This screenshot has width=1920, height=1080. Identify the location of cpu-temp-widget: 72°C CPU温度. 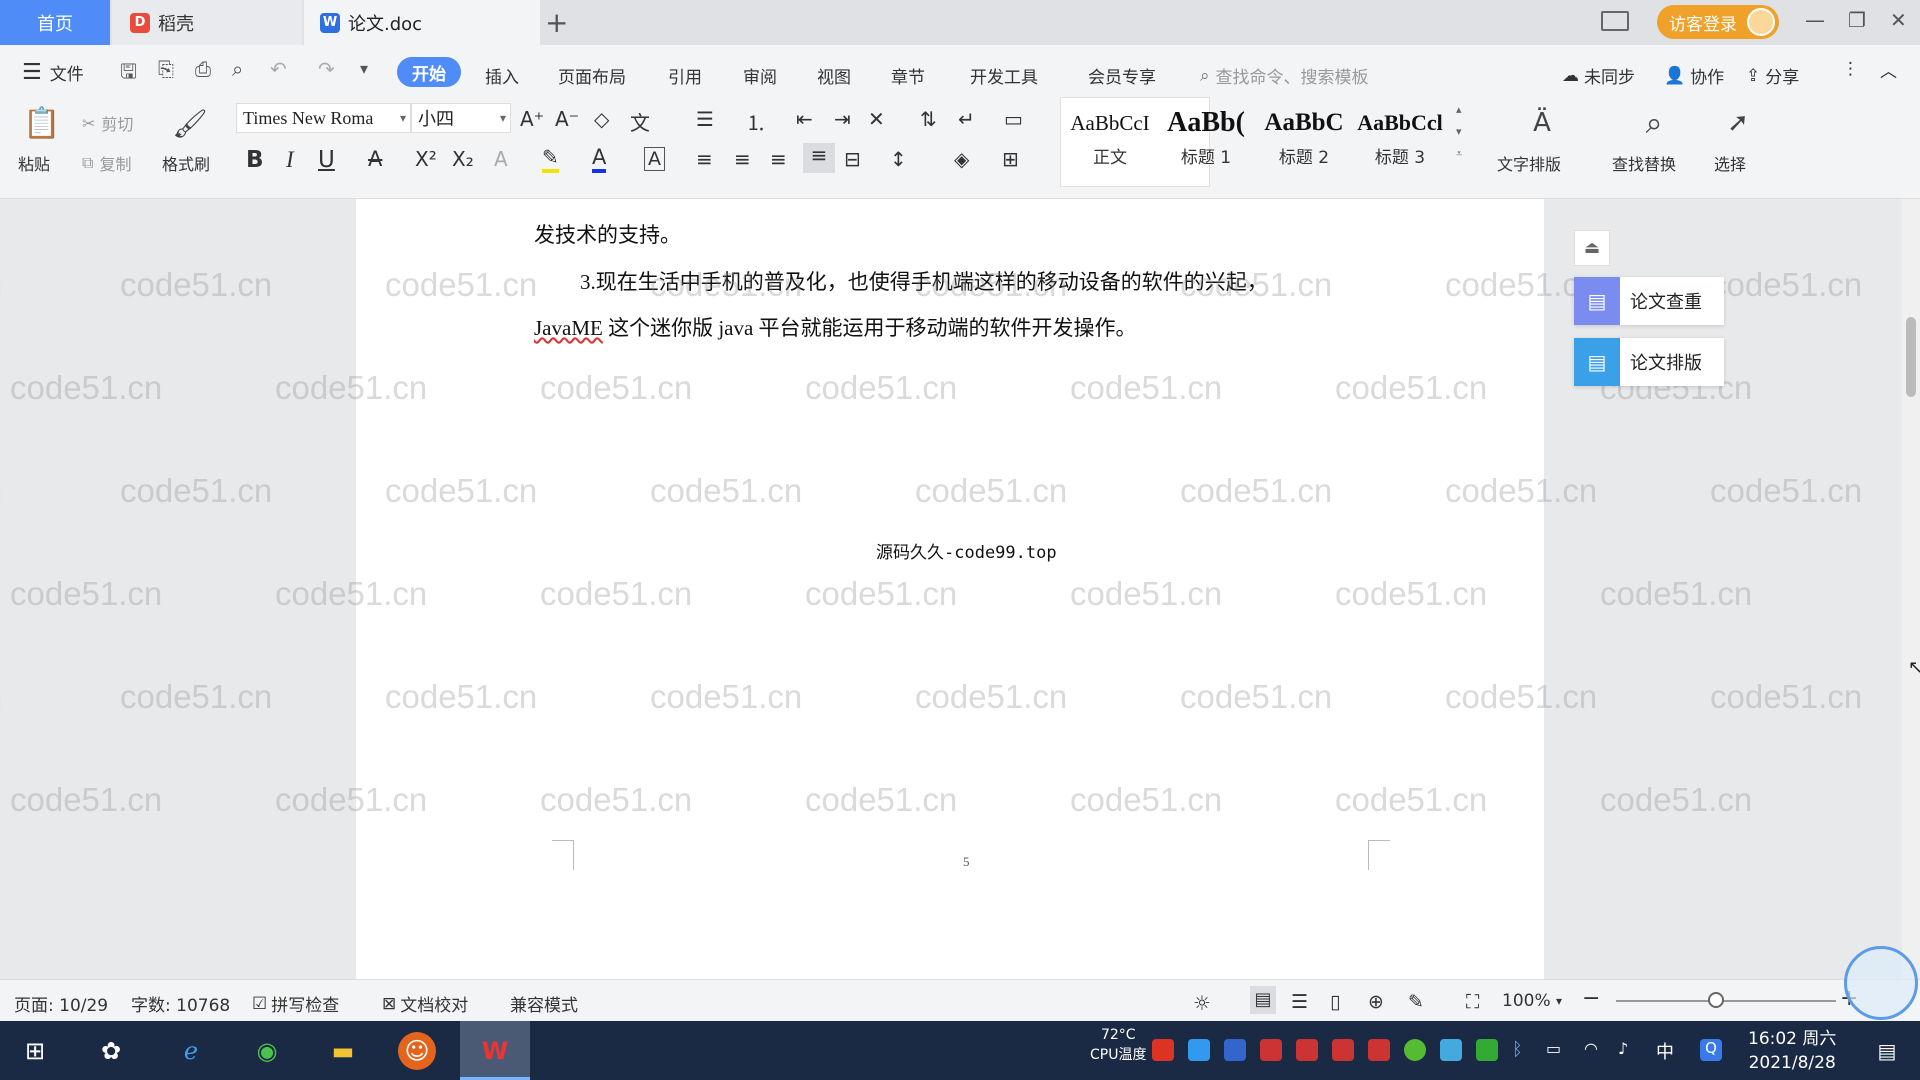
(1118, 1045).